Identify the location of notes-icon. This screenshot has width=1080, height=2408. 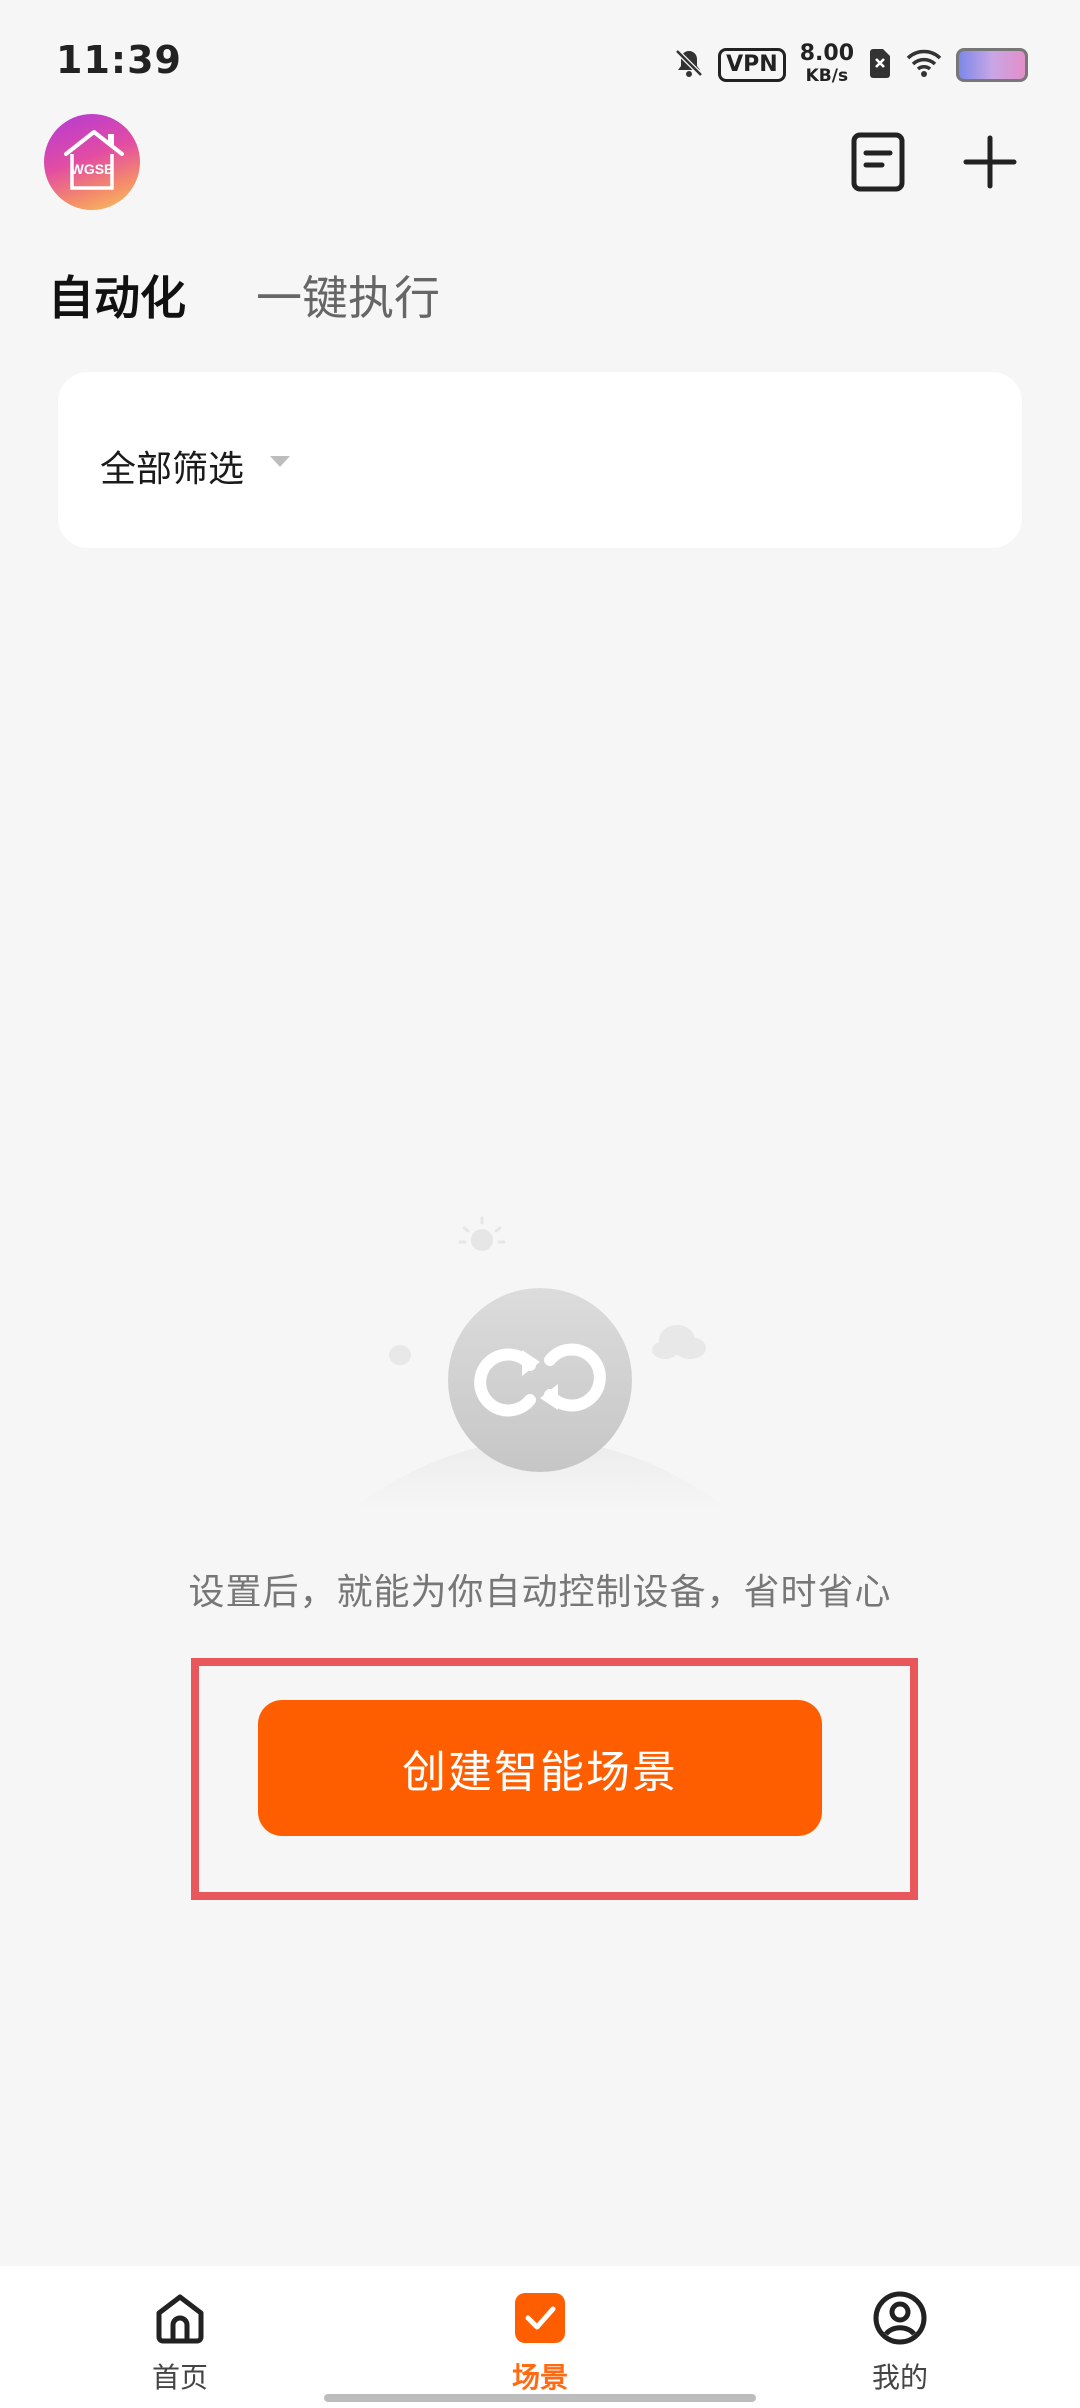
(878, 162).